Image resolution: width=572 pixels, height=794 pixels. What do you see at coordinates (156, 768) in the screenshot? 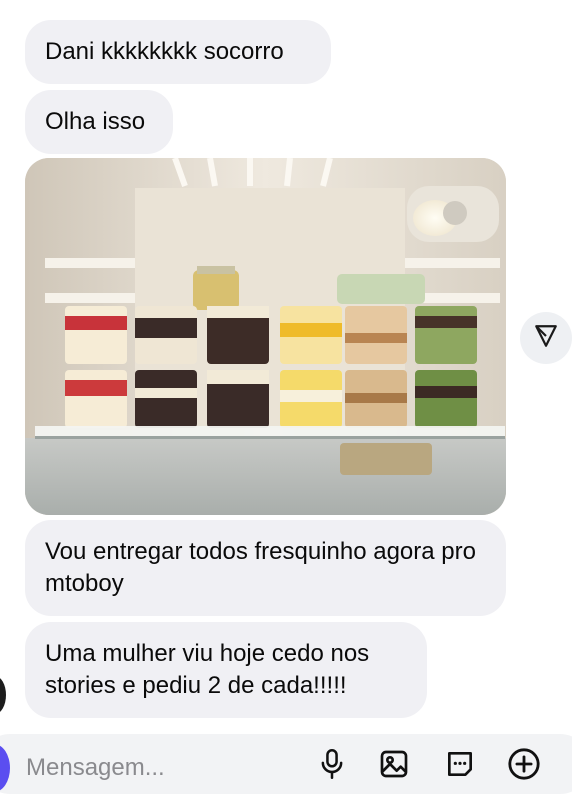
I see `message-input` at bounding box center [156, 768].